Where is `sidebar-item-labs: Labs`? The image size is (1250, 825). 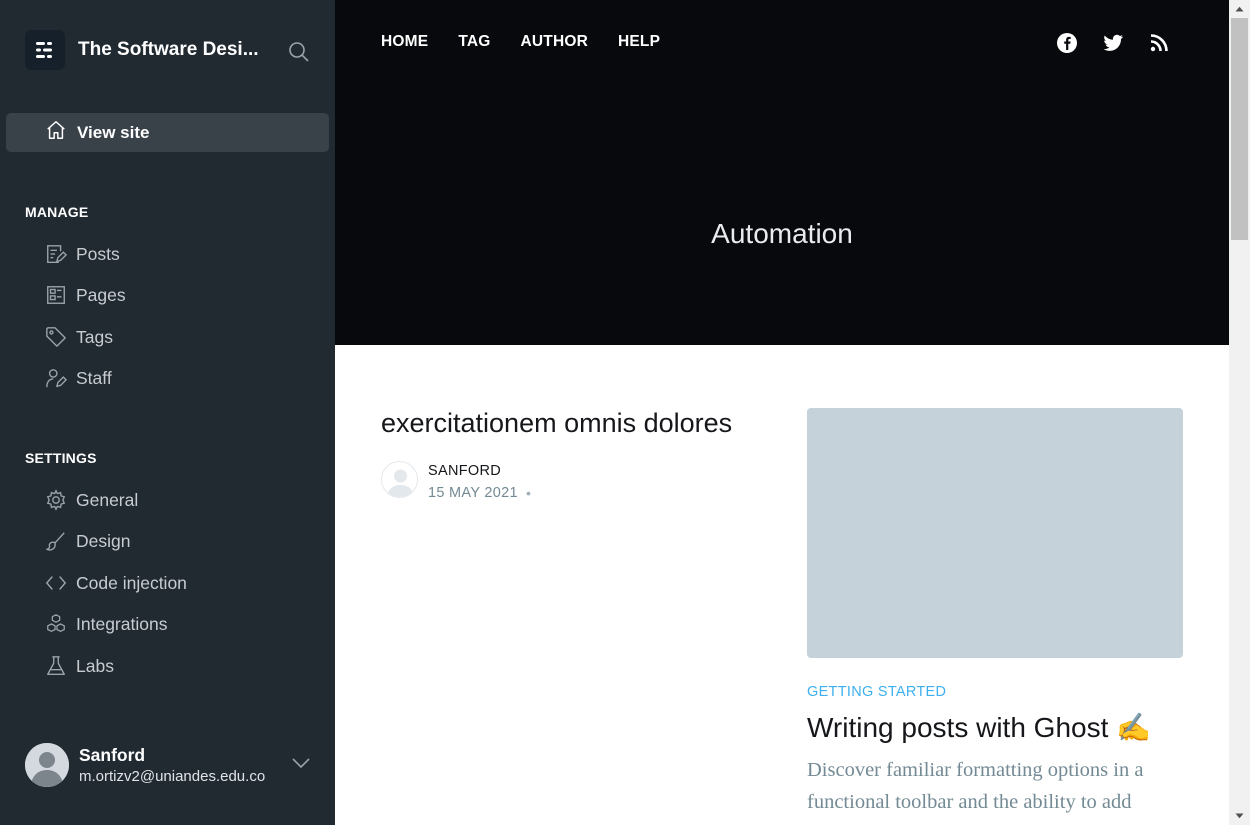 sidebar-item-labs: Labs is located at coordinates (79, 666).